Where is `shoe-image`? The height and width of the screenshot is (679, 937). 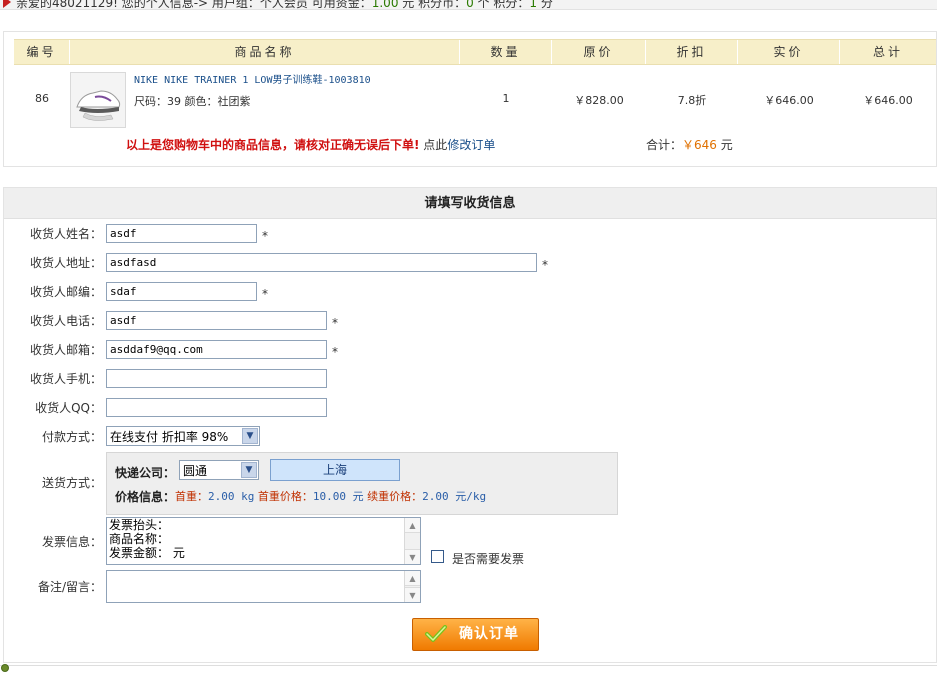 shoe-image is located at coordinates (98, 100).